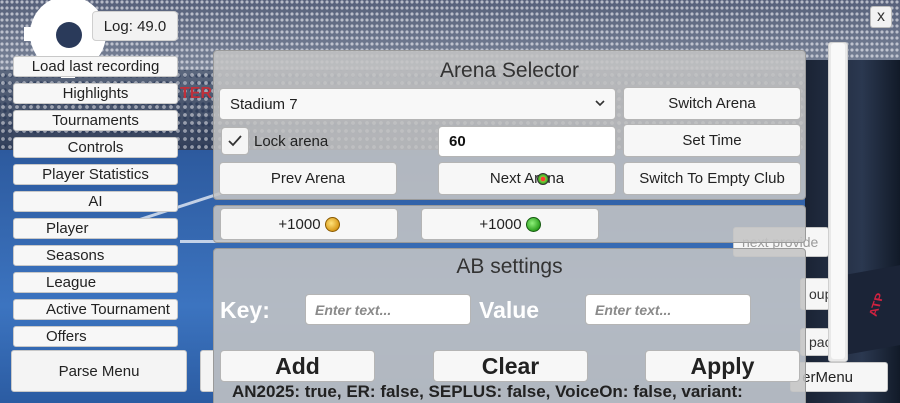 This screenshot has height=403, width=900. Describe the element at coordinates (308, 178) in the screenshot. I see `prev-arena-button: Prev Arena` at that location.